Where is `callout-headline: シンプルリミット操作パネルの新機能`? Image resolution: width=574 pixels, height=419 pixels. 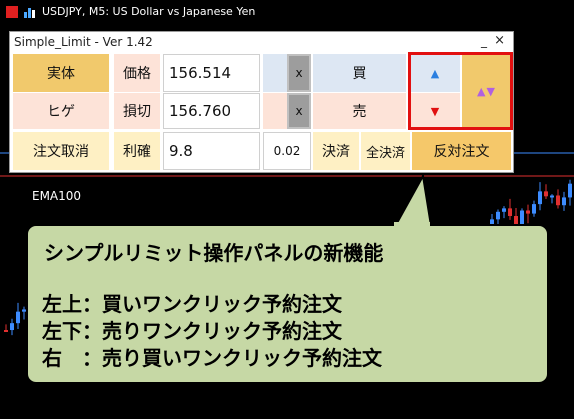
callout-headline: シンプルリミット操作パネルの新機能 is located at coordinates (214, 253).